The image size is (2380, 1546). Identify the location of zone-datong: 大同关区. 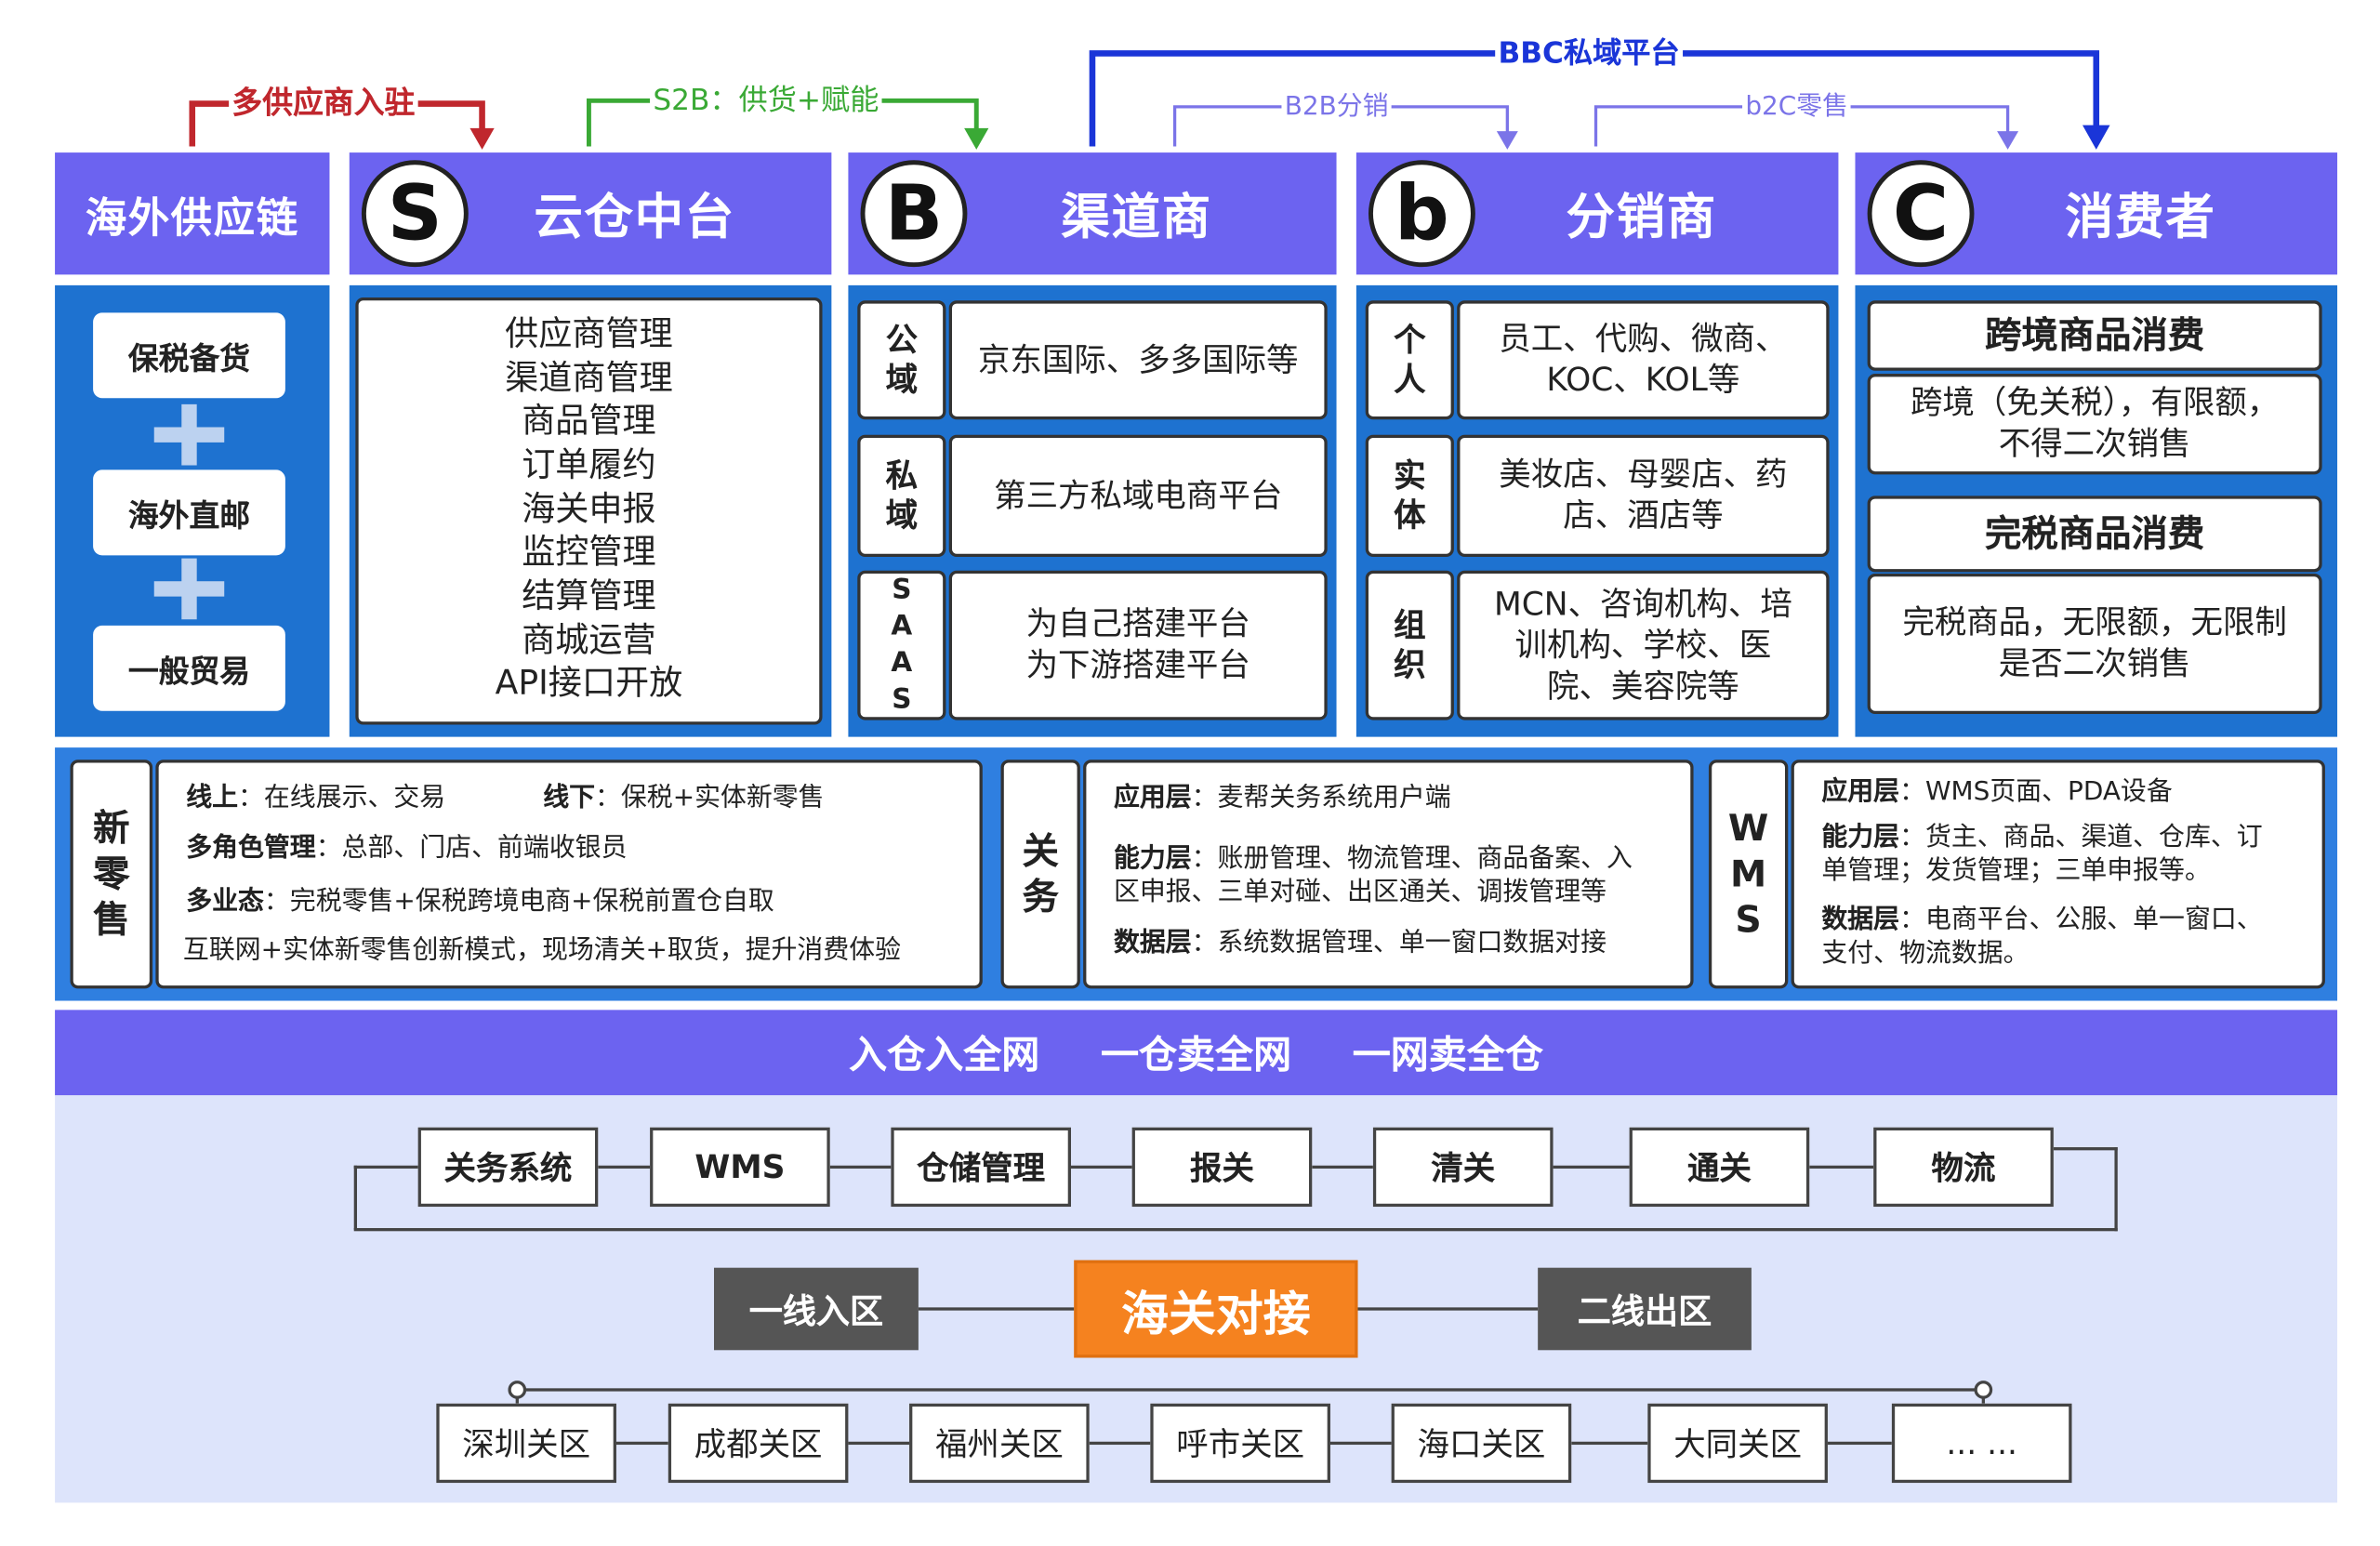
(1737, 1443).